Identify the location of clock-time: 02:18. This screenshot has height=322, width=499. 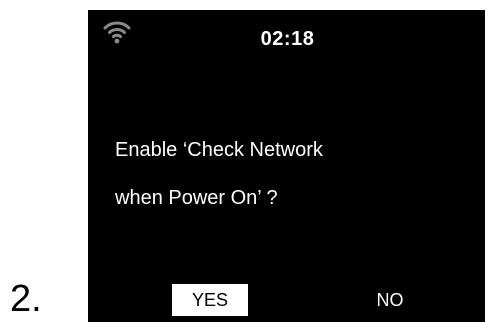
(287, 39).